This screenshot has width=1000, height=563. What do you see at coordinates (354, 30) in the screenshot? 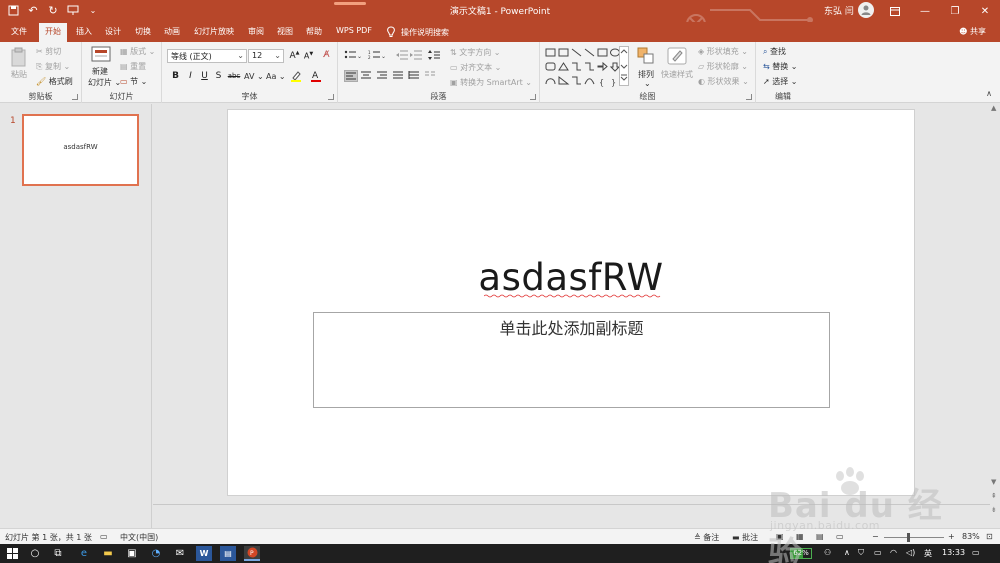
I see `tab-wps-pdf: WPS PDF` at bounding box center [354, 30].